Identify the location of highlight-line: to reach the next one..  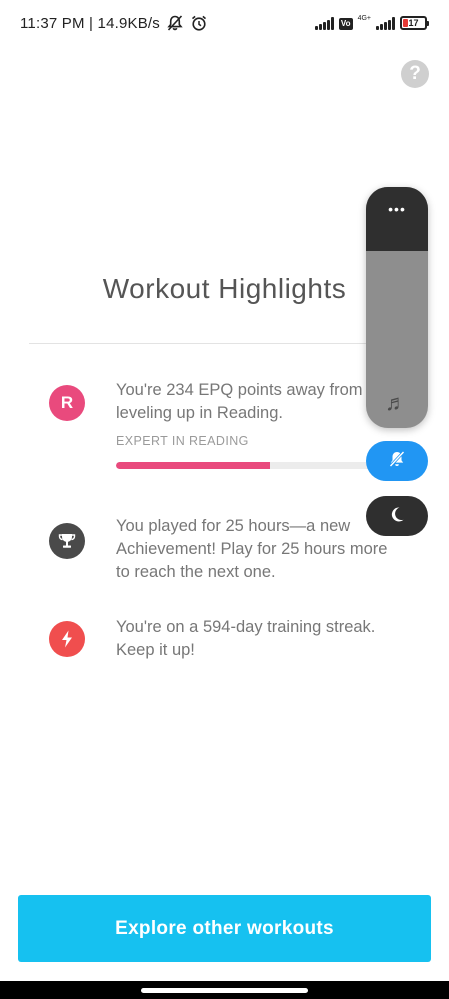
(196, 572).